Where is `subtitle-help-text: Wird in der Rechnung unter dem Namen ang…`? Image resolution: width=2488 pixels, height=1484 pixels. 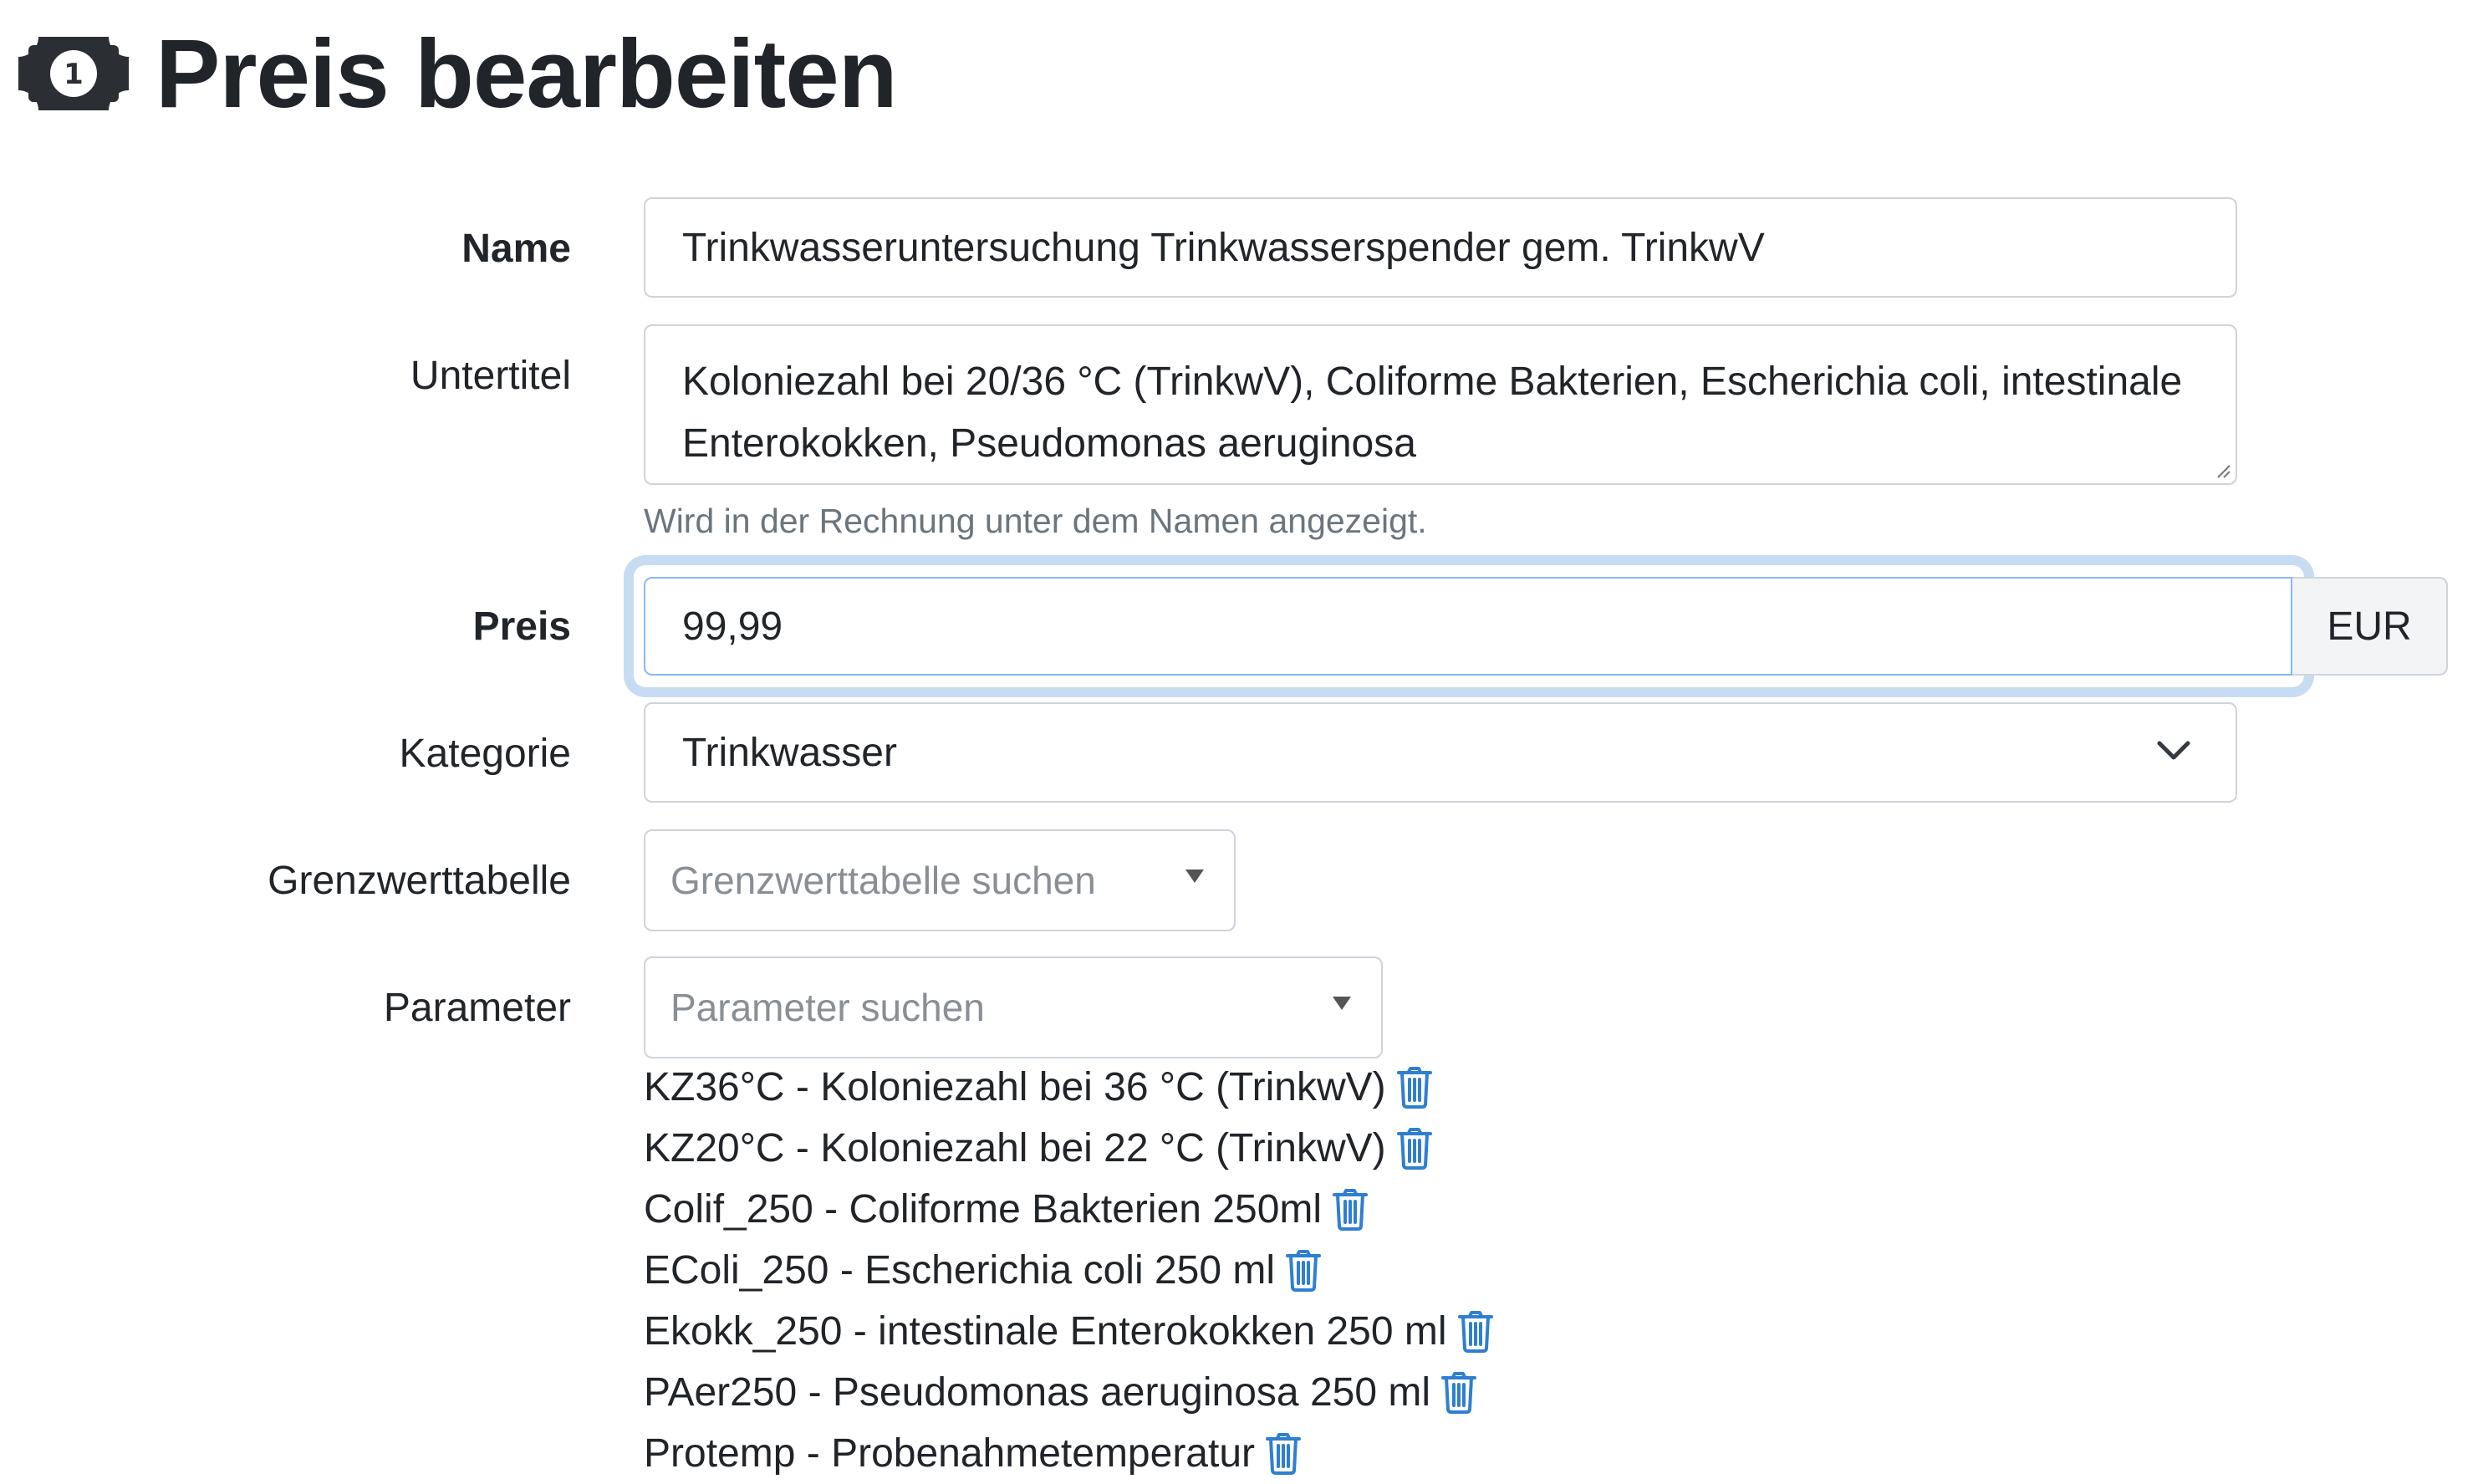 subtitle-help-text: Wird in der Rechnung unter dem Namen ang… is located at coordinates (1035, 521).